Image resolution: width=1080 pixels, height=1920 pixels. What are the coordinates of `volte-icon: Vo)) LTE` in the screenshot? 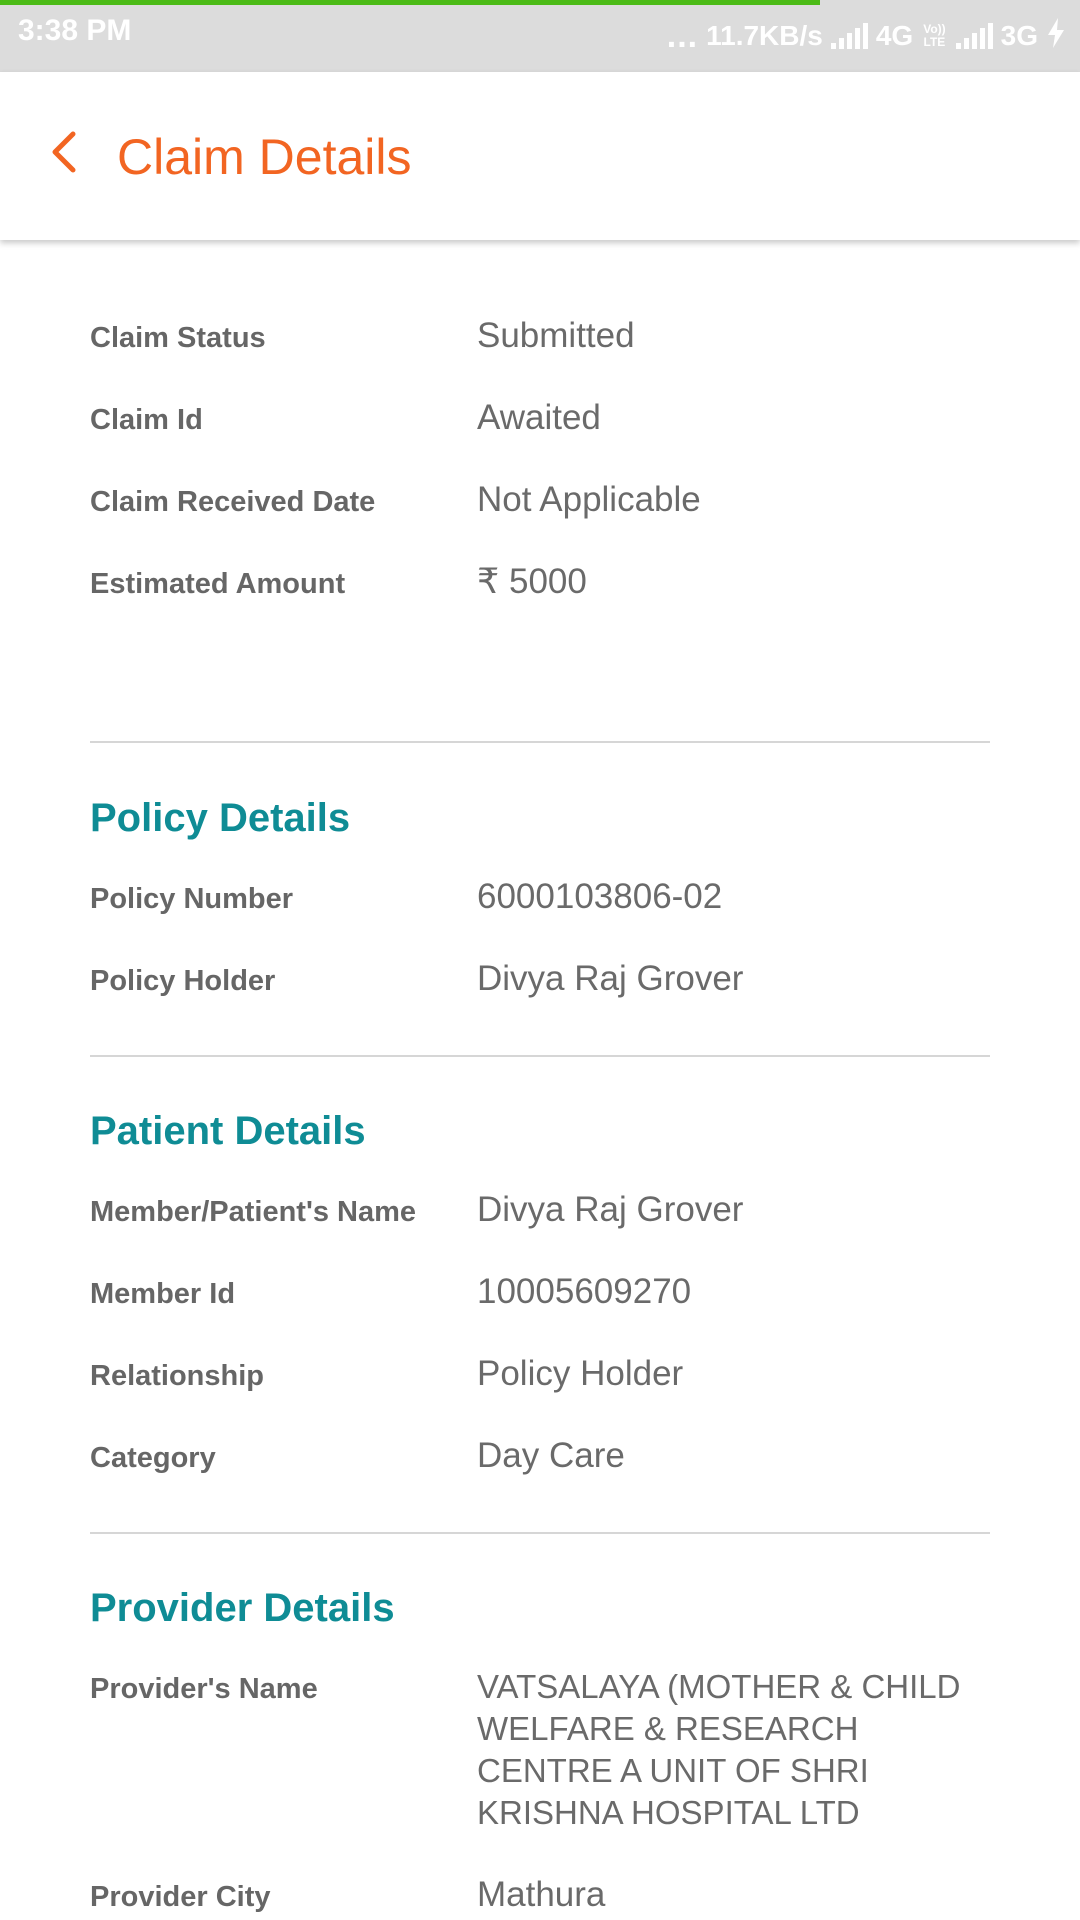 It's located at (934, 36).